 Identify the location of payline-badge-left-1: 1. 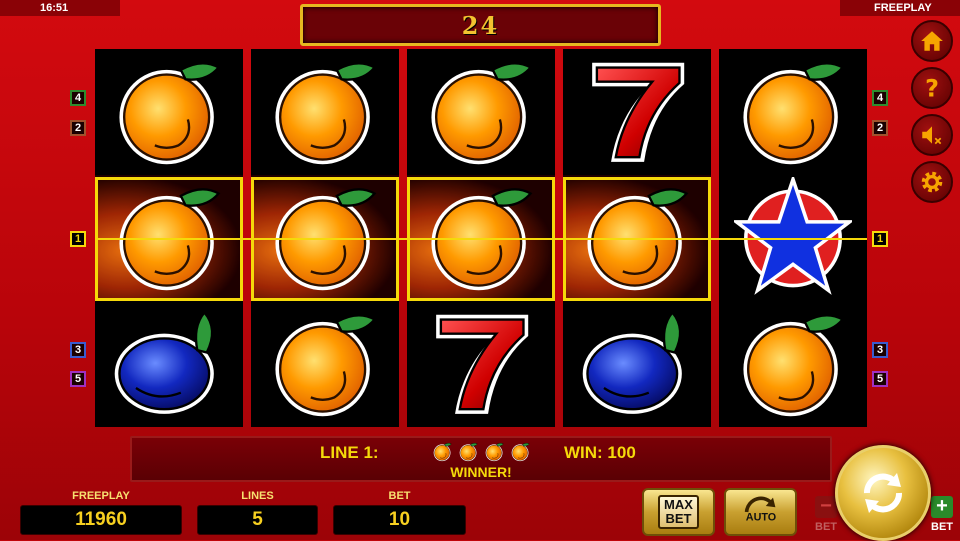
(78, 239).